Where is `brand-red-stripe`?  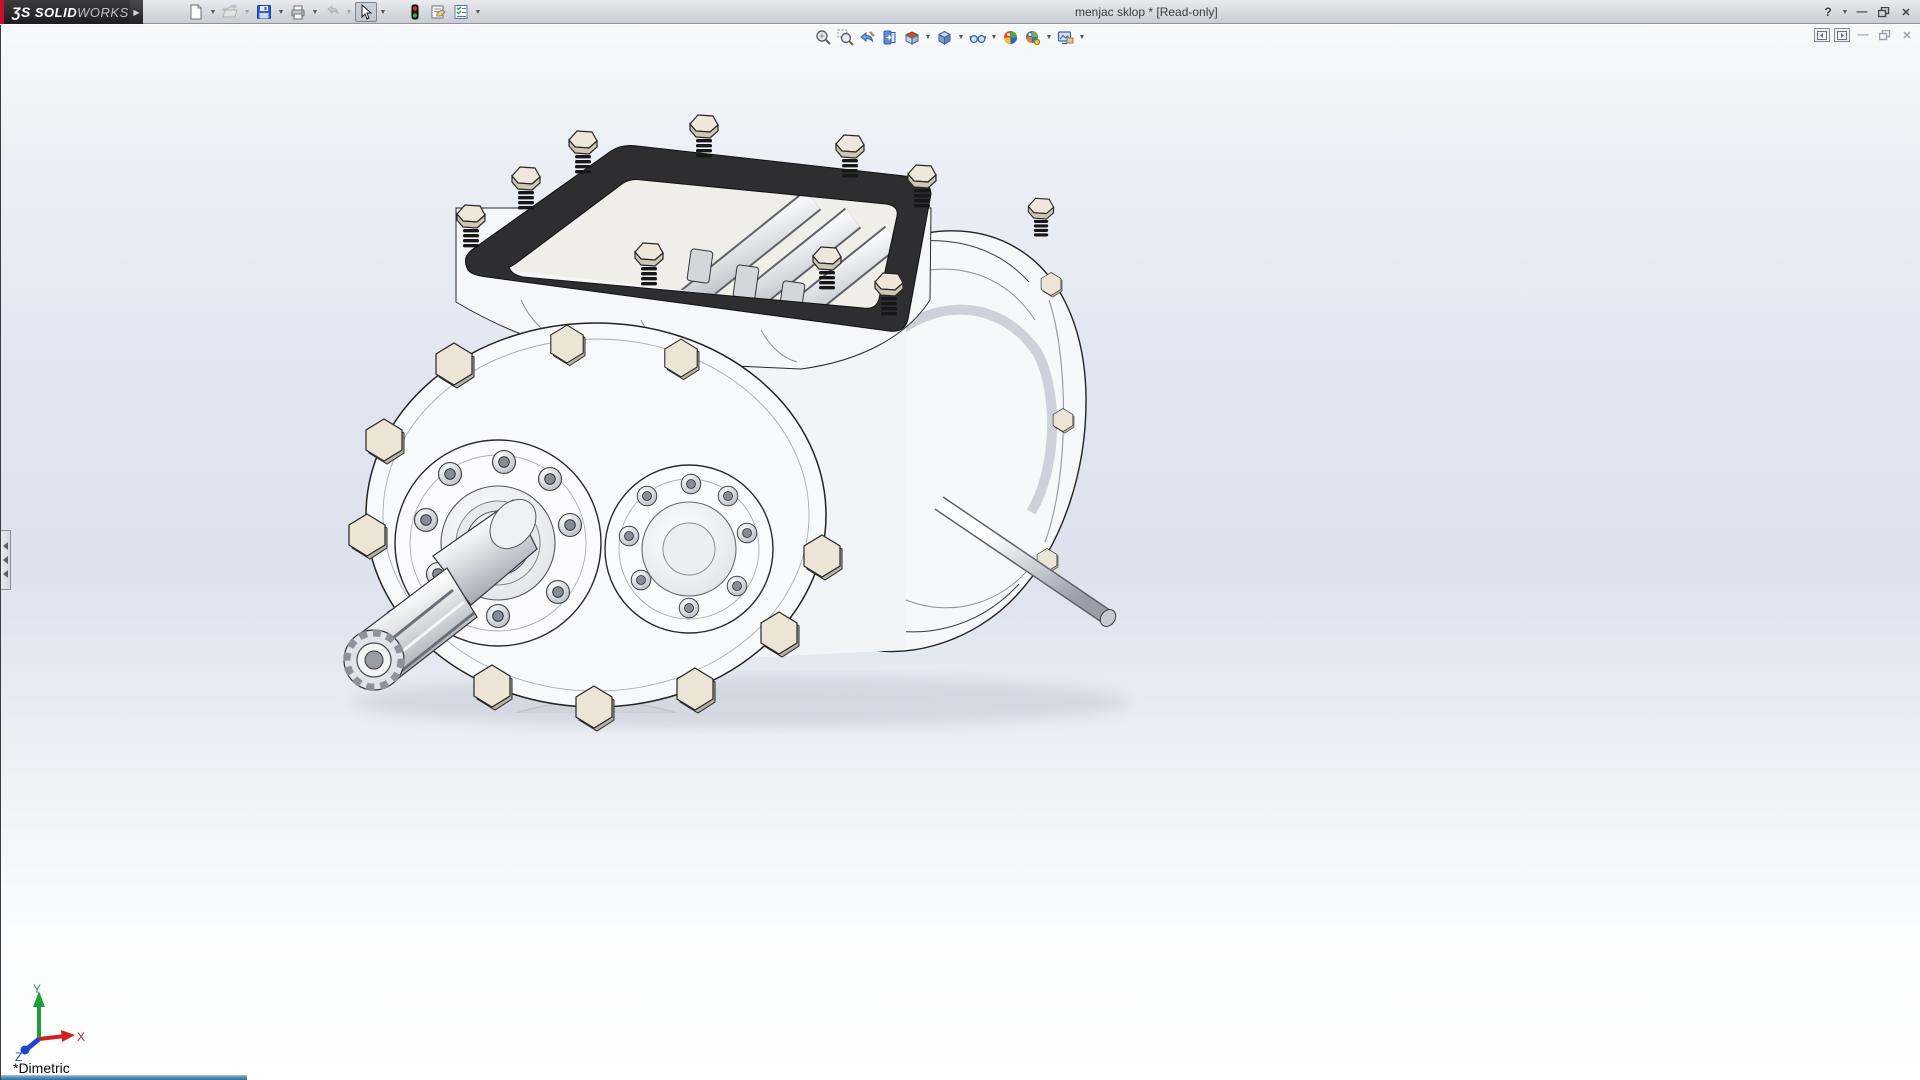
brand-red-stripe is located at coordinates (2, 12).